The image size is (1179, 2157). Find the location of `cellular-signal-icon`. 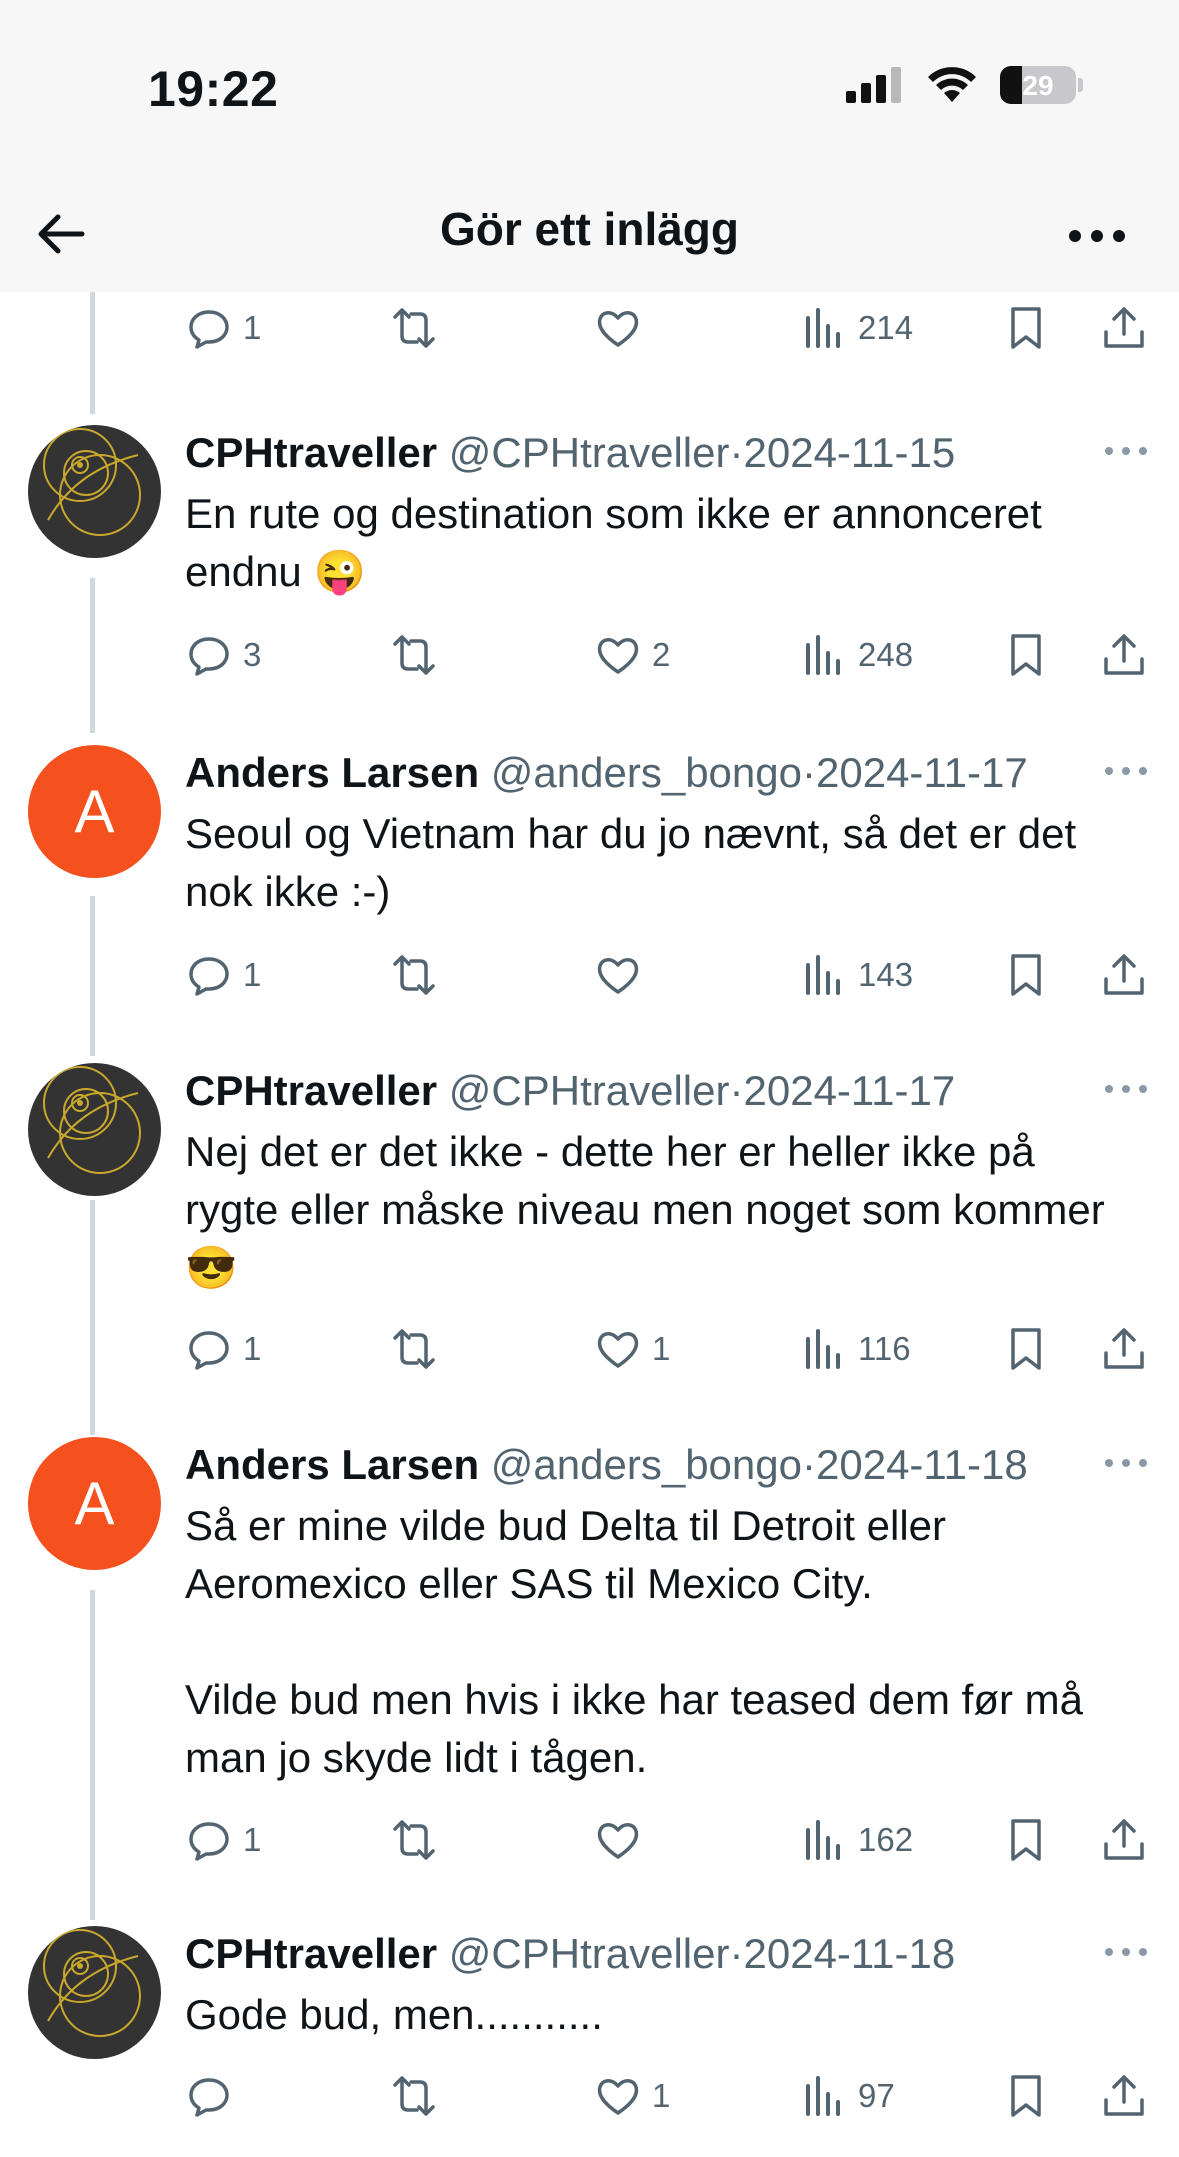

cellular-signal-icon is located at coordinates (873, 85).